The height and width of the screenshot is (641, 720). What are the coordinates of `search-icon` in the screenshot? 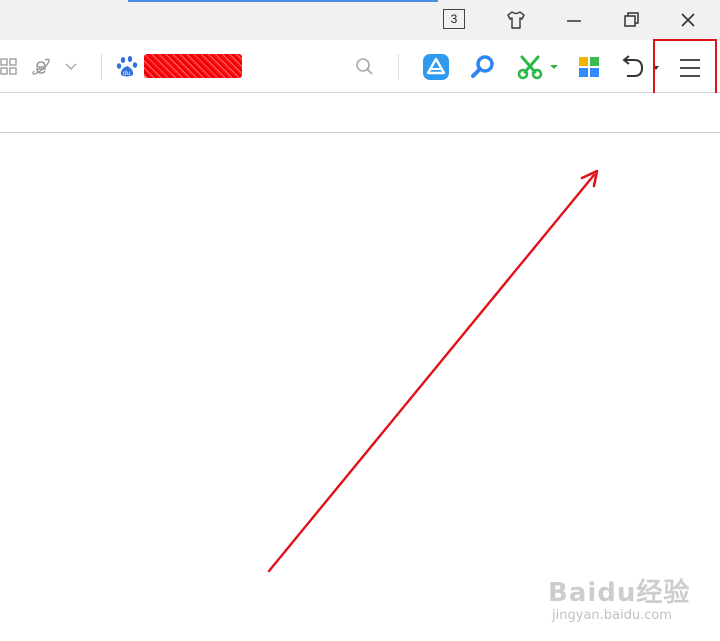 It's located at (365, 67).